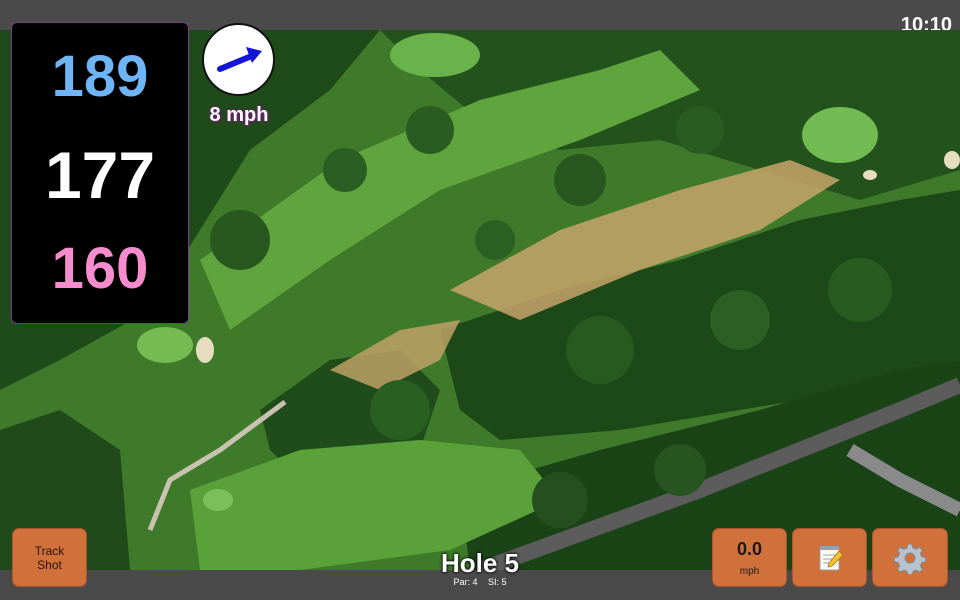 This screenshot has height=600, width=960. Describe the element at coordinates (480, 563) in the screenshot. I see `hole-title: Hole 5` at that location.